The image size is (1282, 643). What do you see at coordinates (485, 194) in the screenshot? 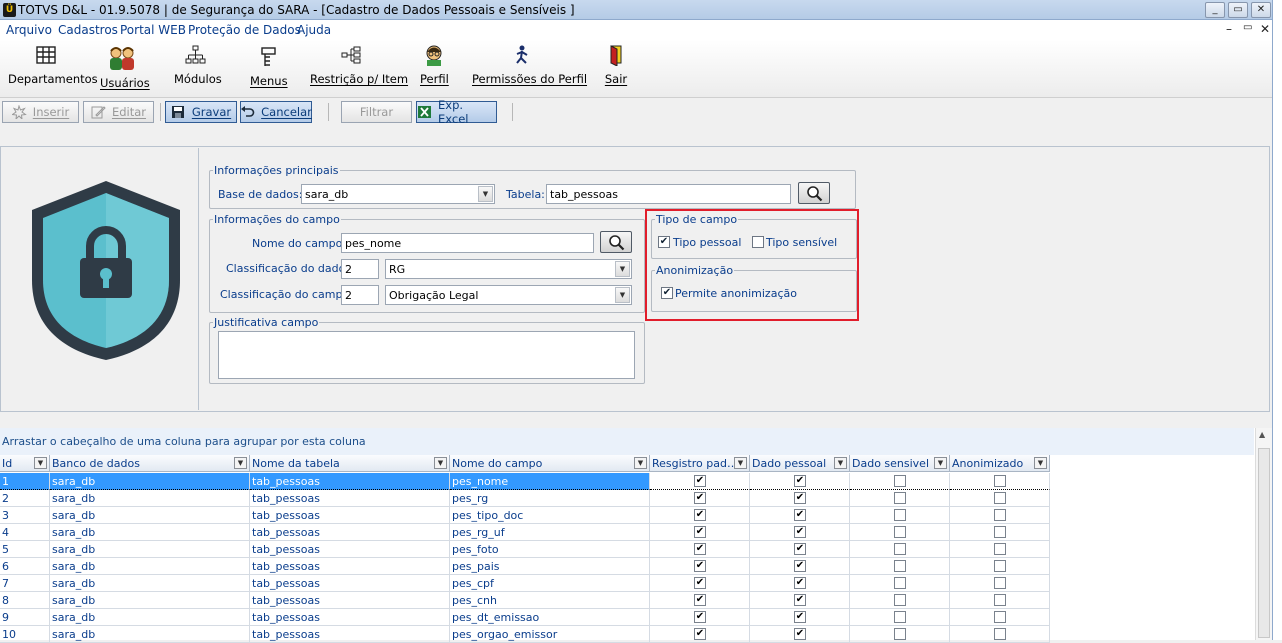
I see `chevron-down-icon: ▼` at bounding box center [485, 194].